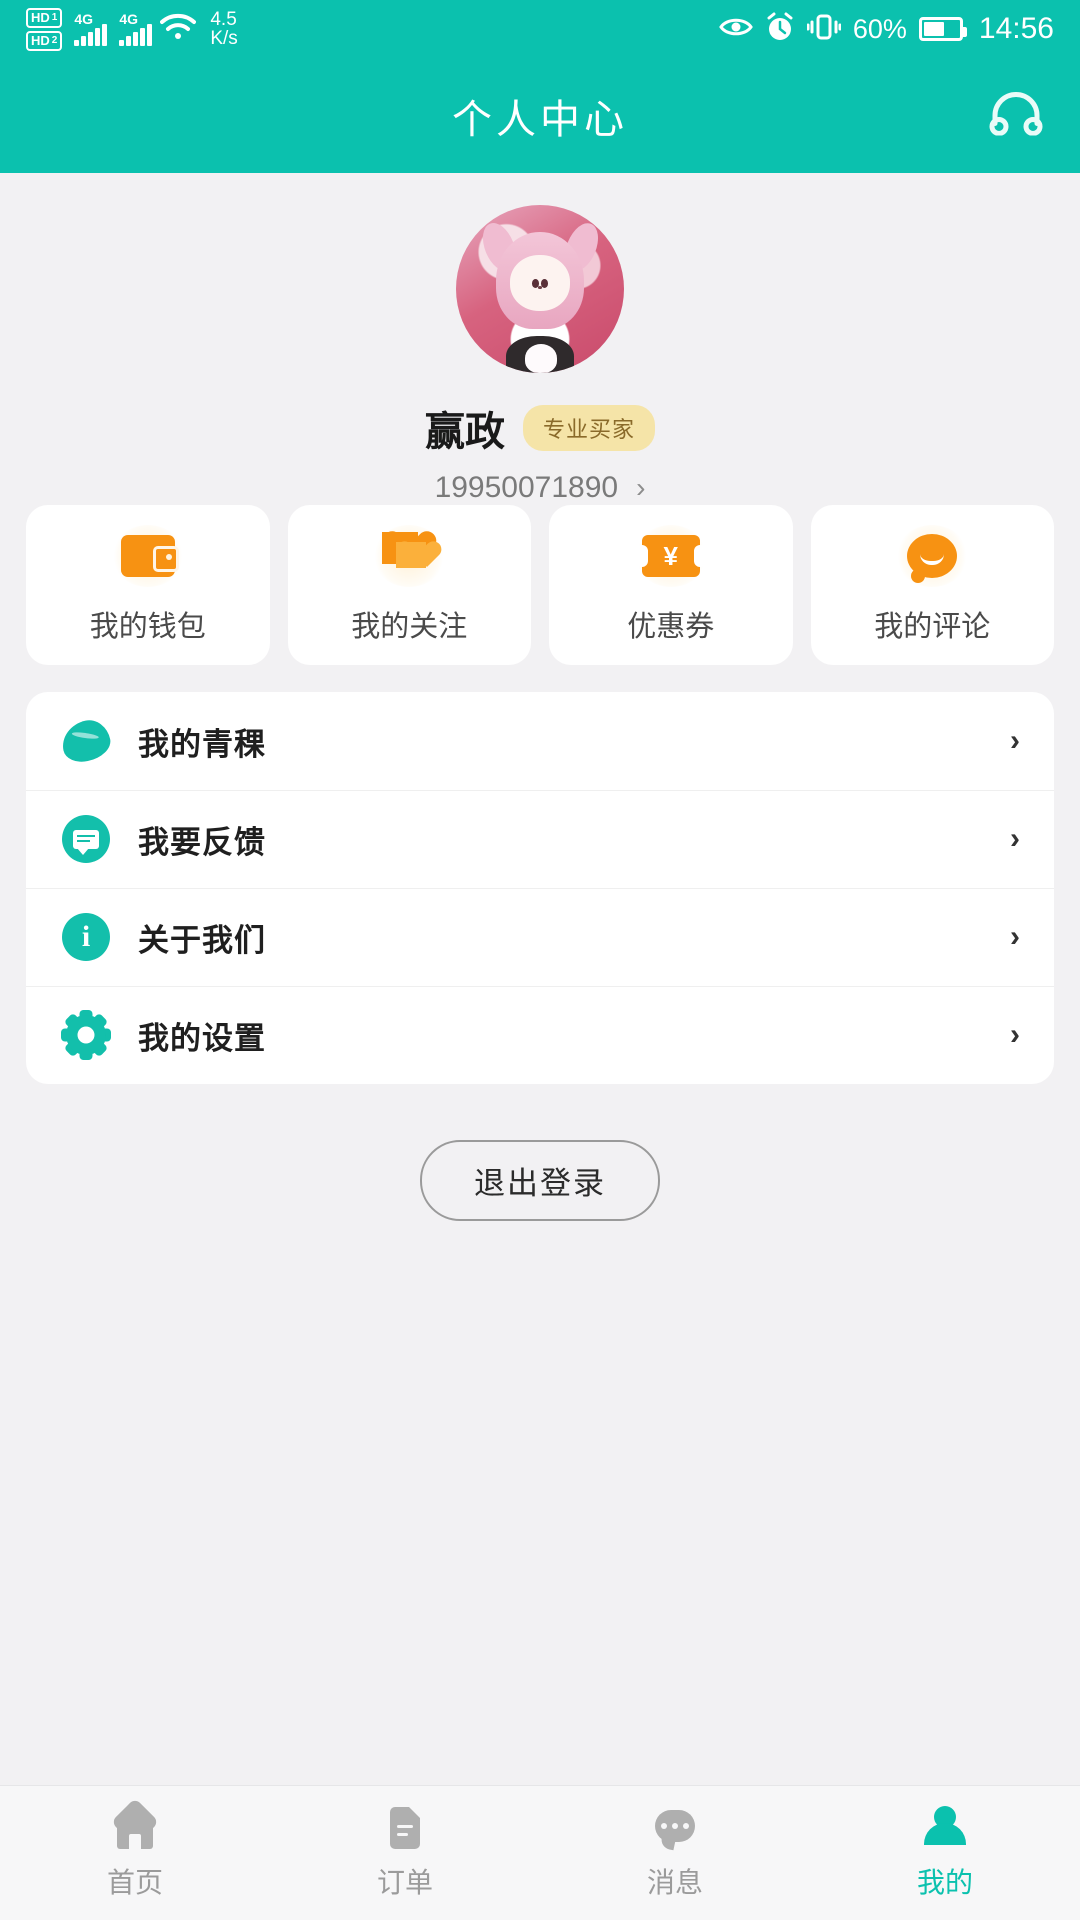  Describe the element at coordinates (944, 1882) in the screenshot. I see `nav-item-label: 我的` at that location.